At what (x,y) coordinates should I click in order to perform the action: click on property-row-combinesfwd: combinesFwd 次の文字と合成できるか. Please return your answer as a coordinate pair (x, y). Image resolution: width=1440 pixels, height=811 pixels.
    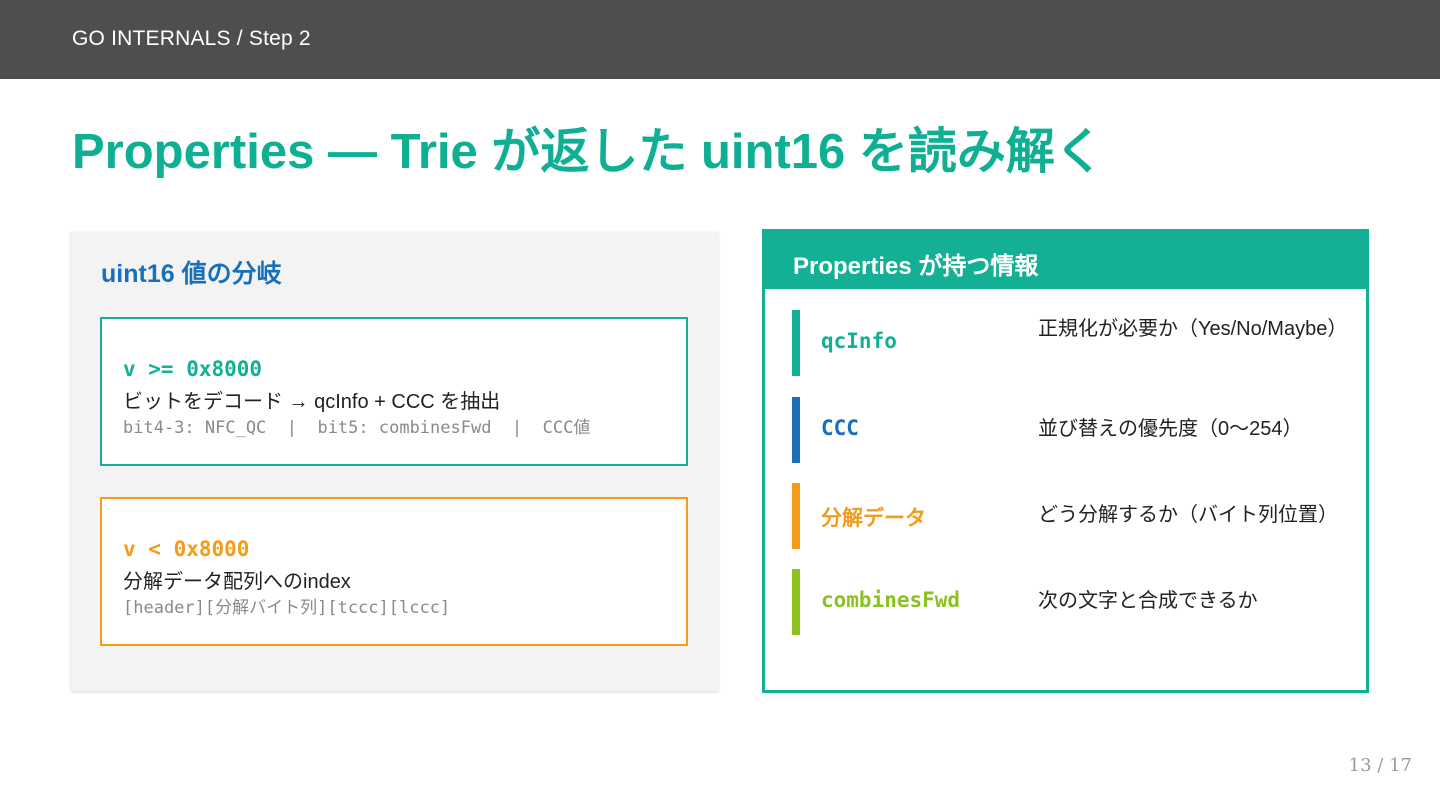
    Looking at the image, I should click on (1065, 602).